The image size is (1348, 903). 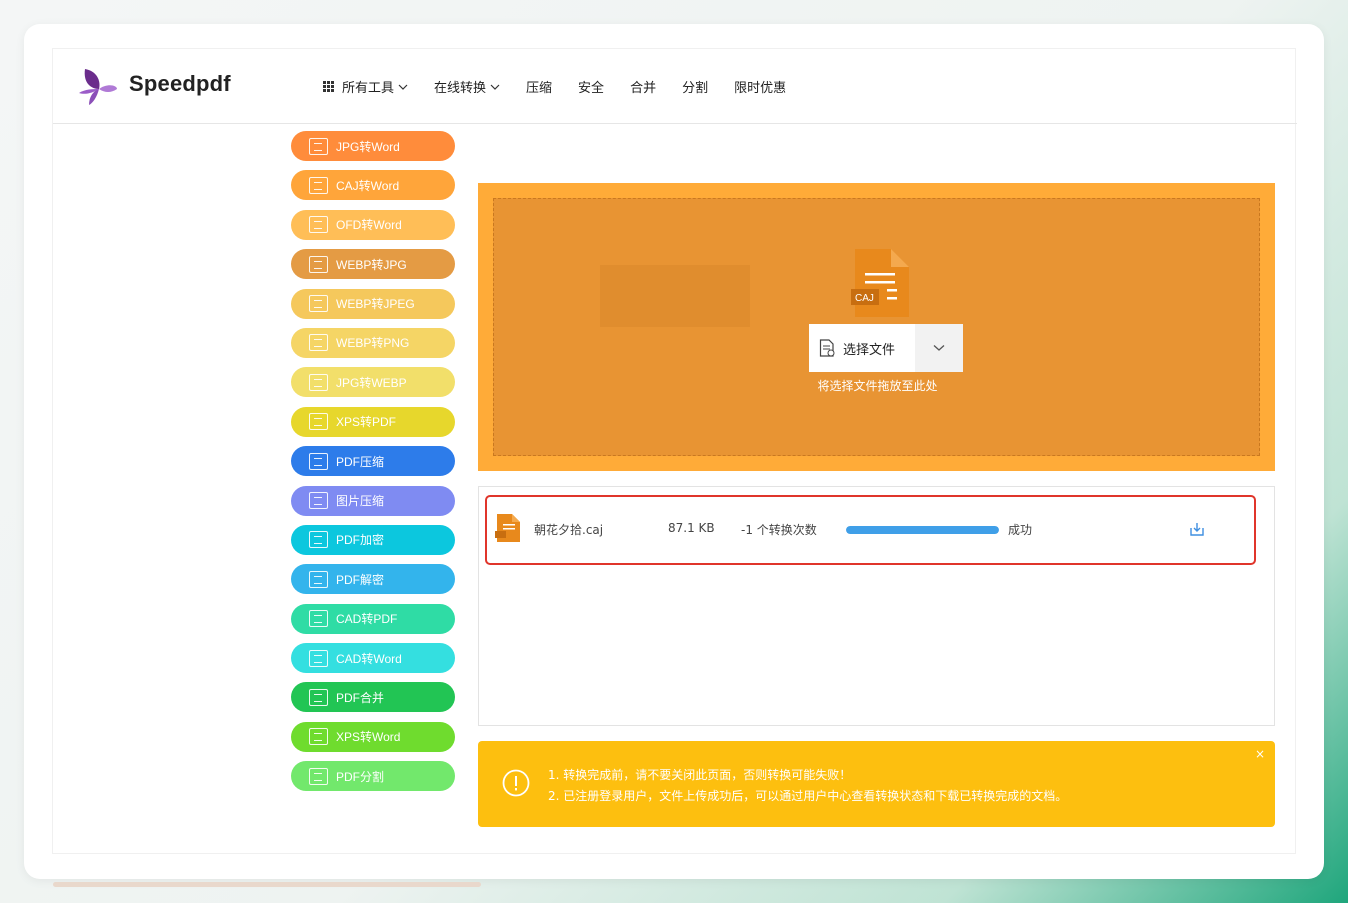 I want to click on nav-merge: 合并, so click(x=643, y=86).